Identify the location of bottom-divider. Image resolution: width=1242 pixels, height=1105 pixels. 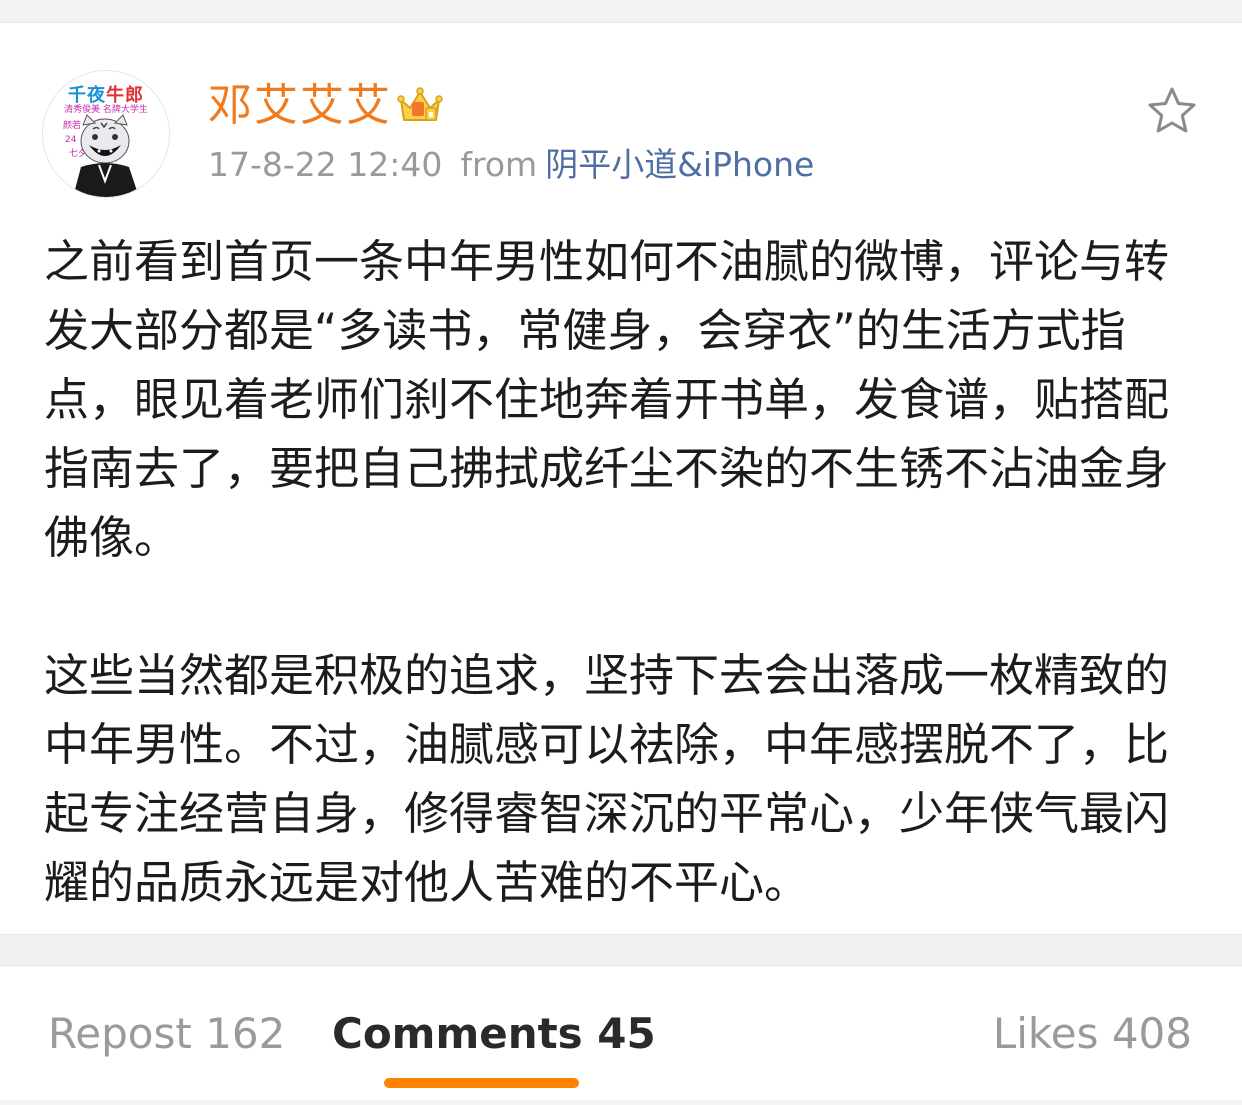
(621, 1102).